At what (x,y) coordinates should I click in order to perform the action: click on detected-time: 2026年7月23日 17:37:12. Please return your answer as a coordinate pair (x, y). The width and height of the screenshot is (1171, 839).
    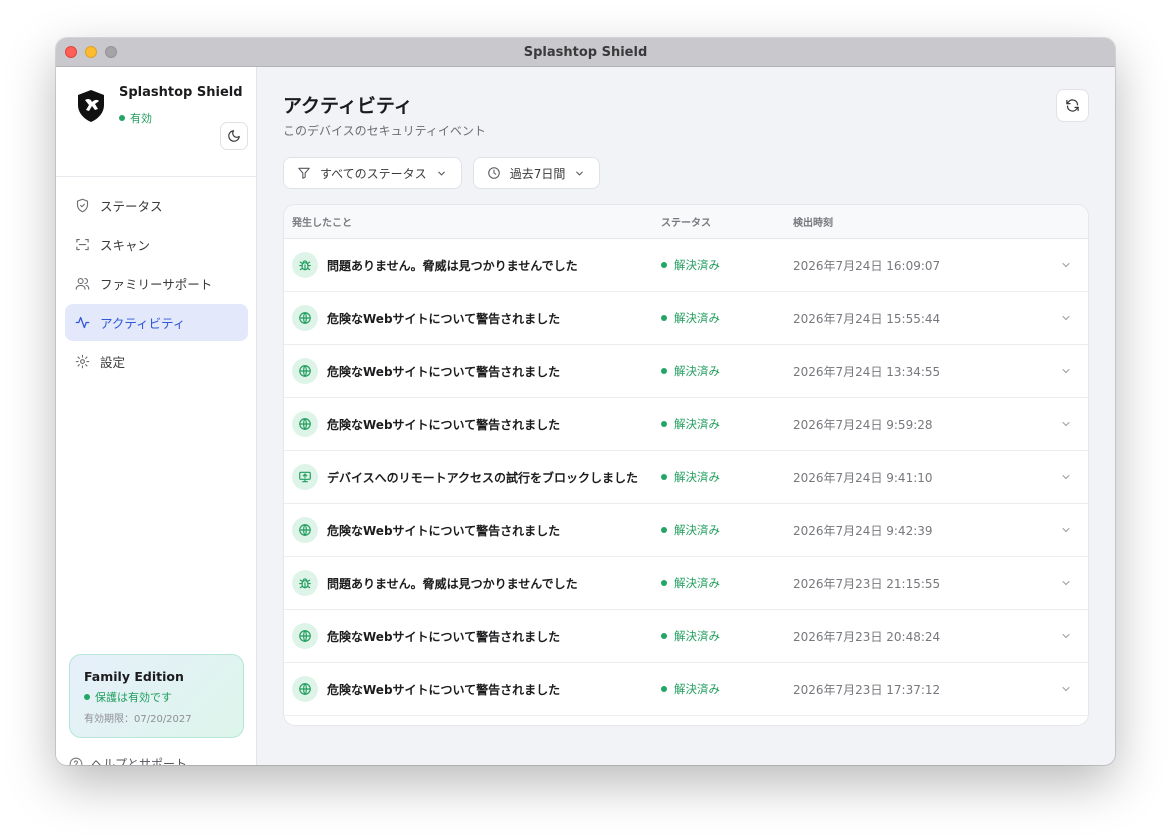
    Looking at the image, I should click on (867, 689).